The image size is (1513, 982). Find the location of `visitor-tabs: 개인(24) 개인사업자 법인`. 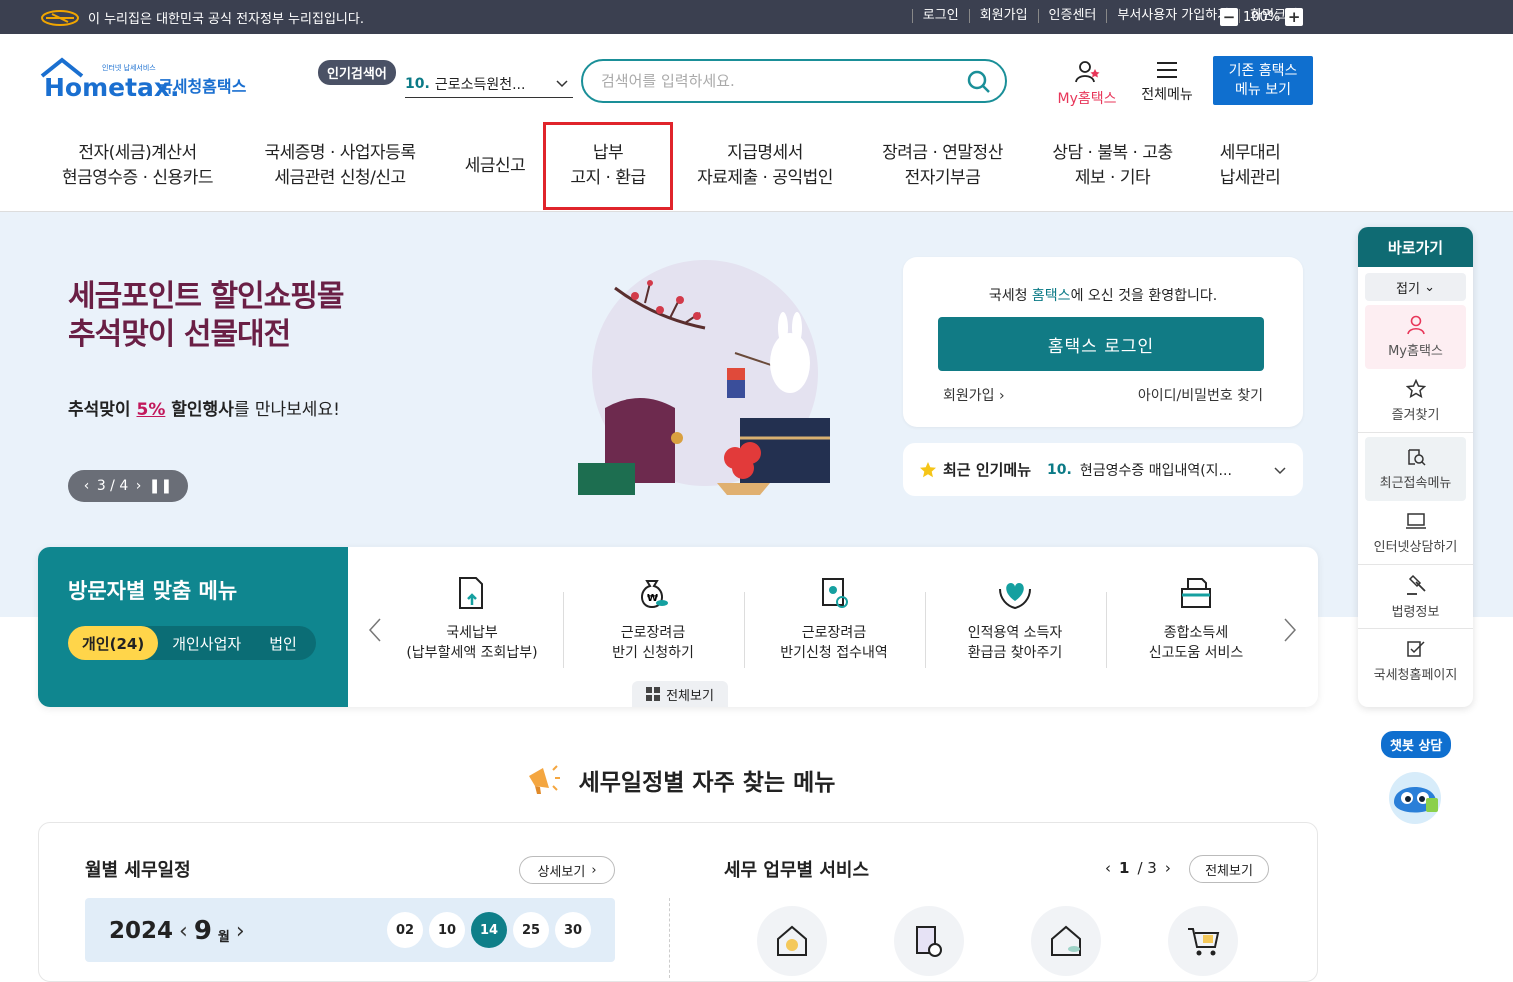

visitor-tabs: 개인(24) 개인사업자 법인 is located at coordinates (192, 643).